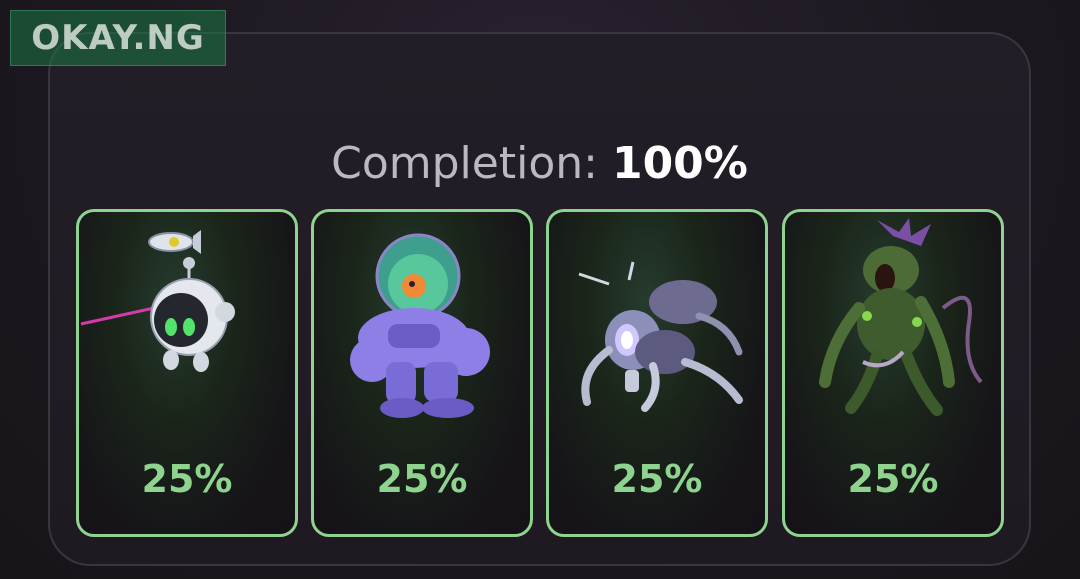 The width and height of the screenshot is (1080, 579). What do you see at coordinates (660, 336) in the screenshot?
I see `spider-bot-icon` at bounding box center [660, 336].